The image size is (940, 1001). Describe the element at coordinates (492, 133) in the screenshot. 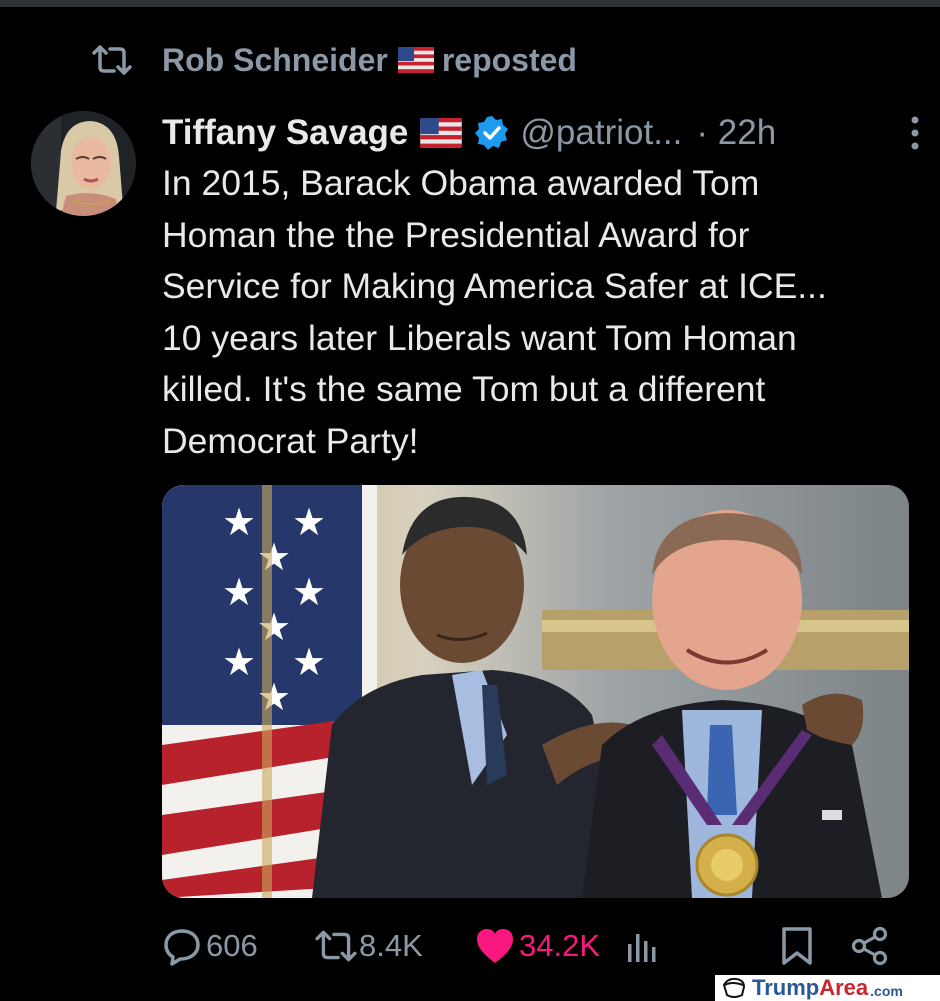

I see `verified-badge-icon` at that location.